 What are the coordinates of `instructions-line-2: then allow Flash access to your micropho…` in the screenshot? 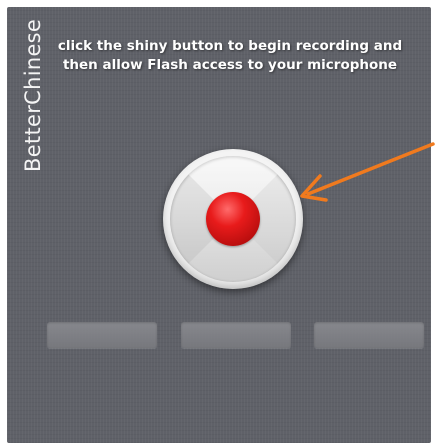 It's located at (230, 65).